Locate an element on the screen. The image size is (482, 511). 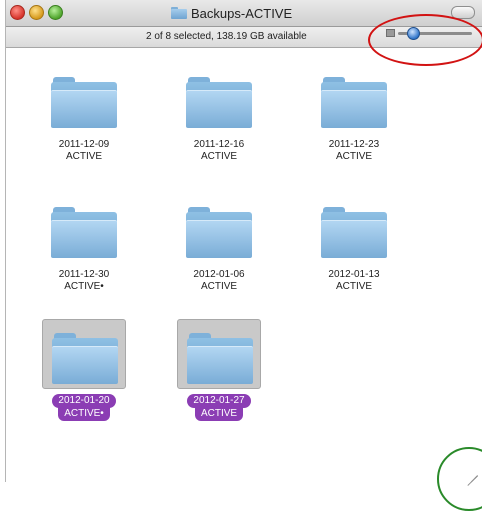
toolbar-toggle-button is located at coordinates (463, 12).